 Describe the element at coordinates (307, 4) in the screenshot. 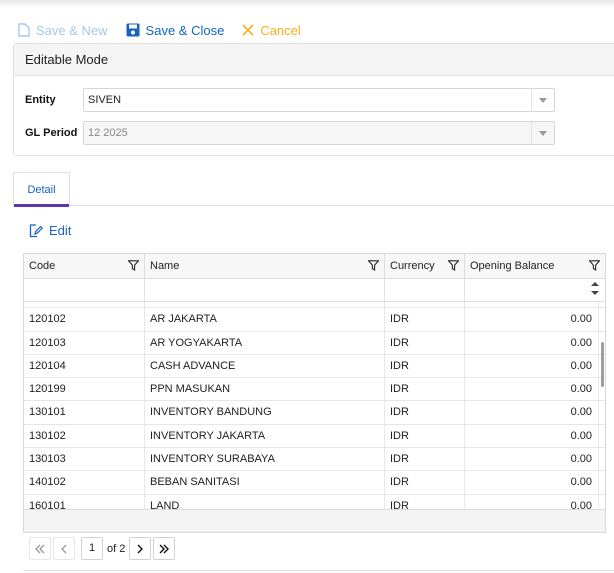

I see `top-shadow` at that location.